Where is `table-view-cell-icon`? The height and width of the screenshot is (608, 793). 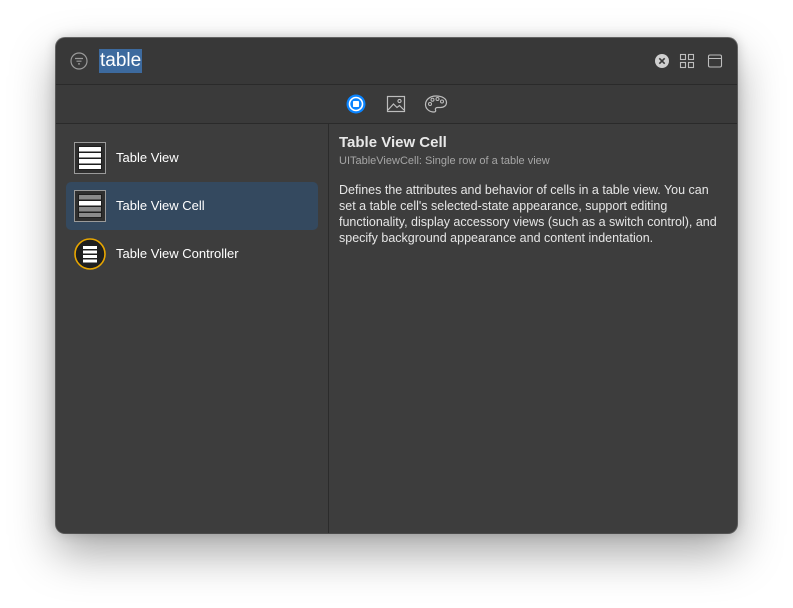 table-view-cell-icon is located at coordinates (90, 206).